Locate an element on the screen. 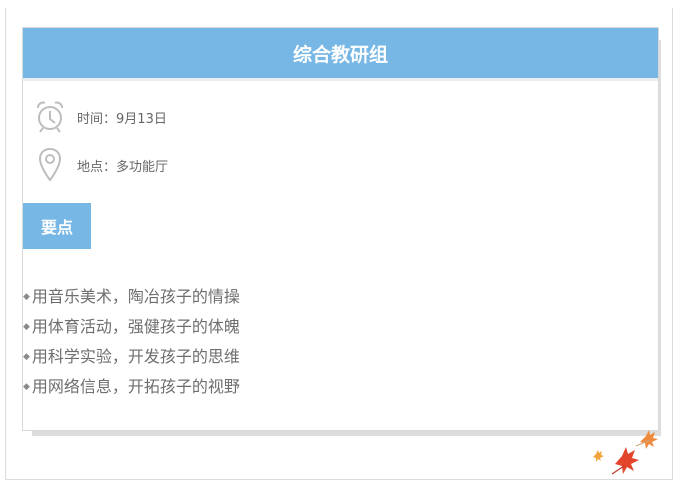 Image resolution: width=680 pixels, height=494 pixels. header-divider is located at coordinates (340, 79).